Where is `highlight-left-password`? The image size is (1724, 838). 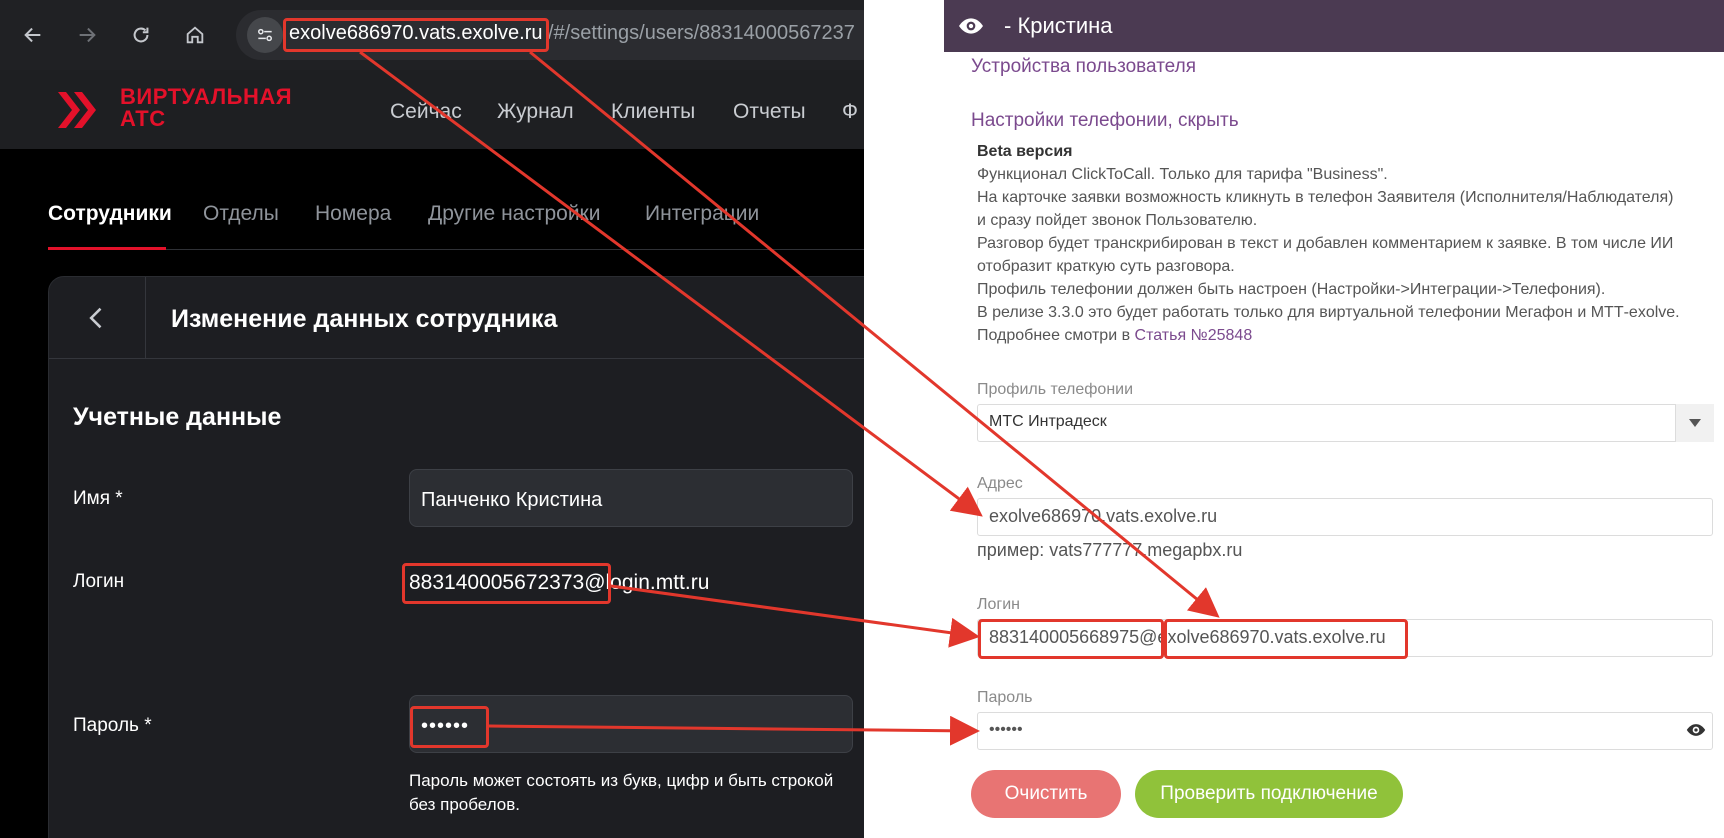
highlight-left-password is located at coordinates (449, 727).